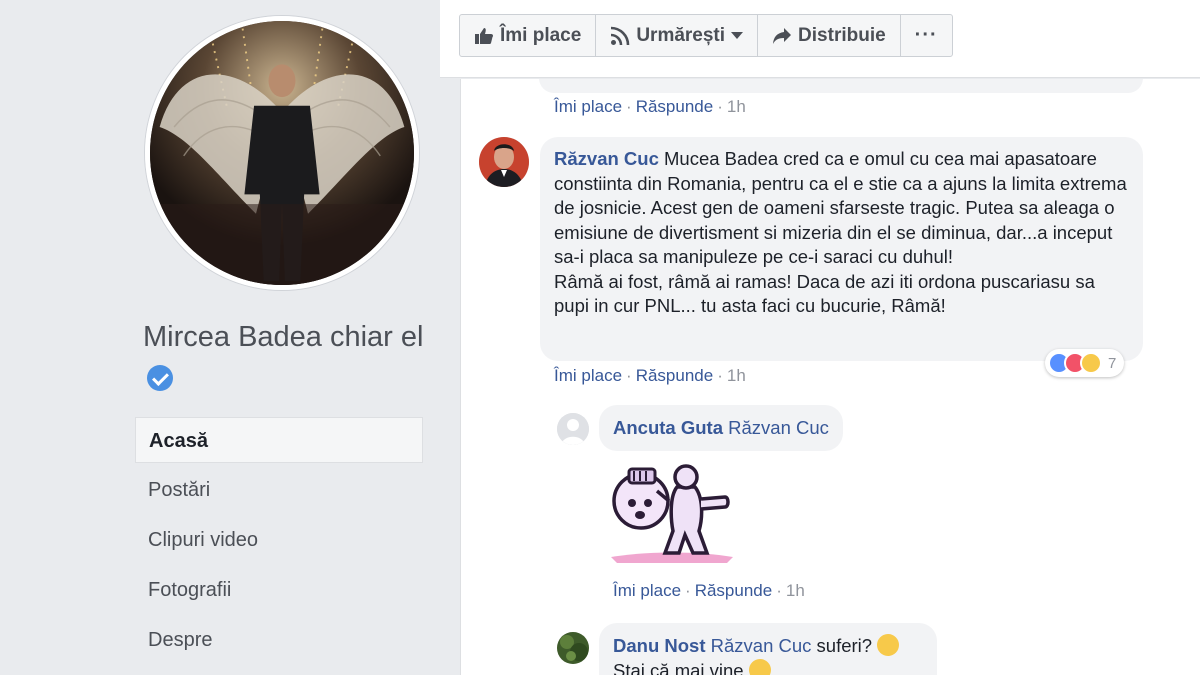 The height and width of the screenshot is (675, 1200). I want to click on profile-picture, so click(282, 153).